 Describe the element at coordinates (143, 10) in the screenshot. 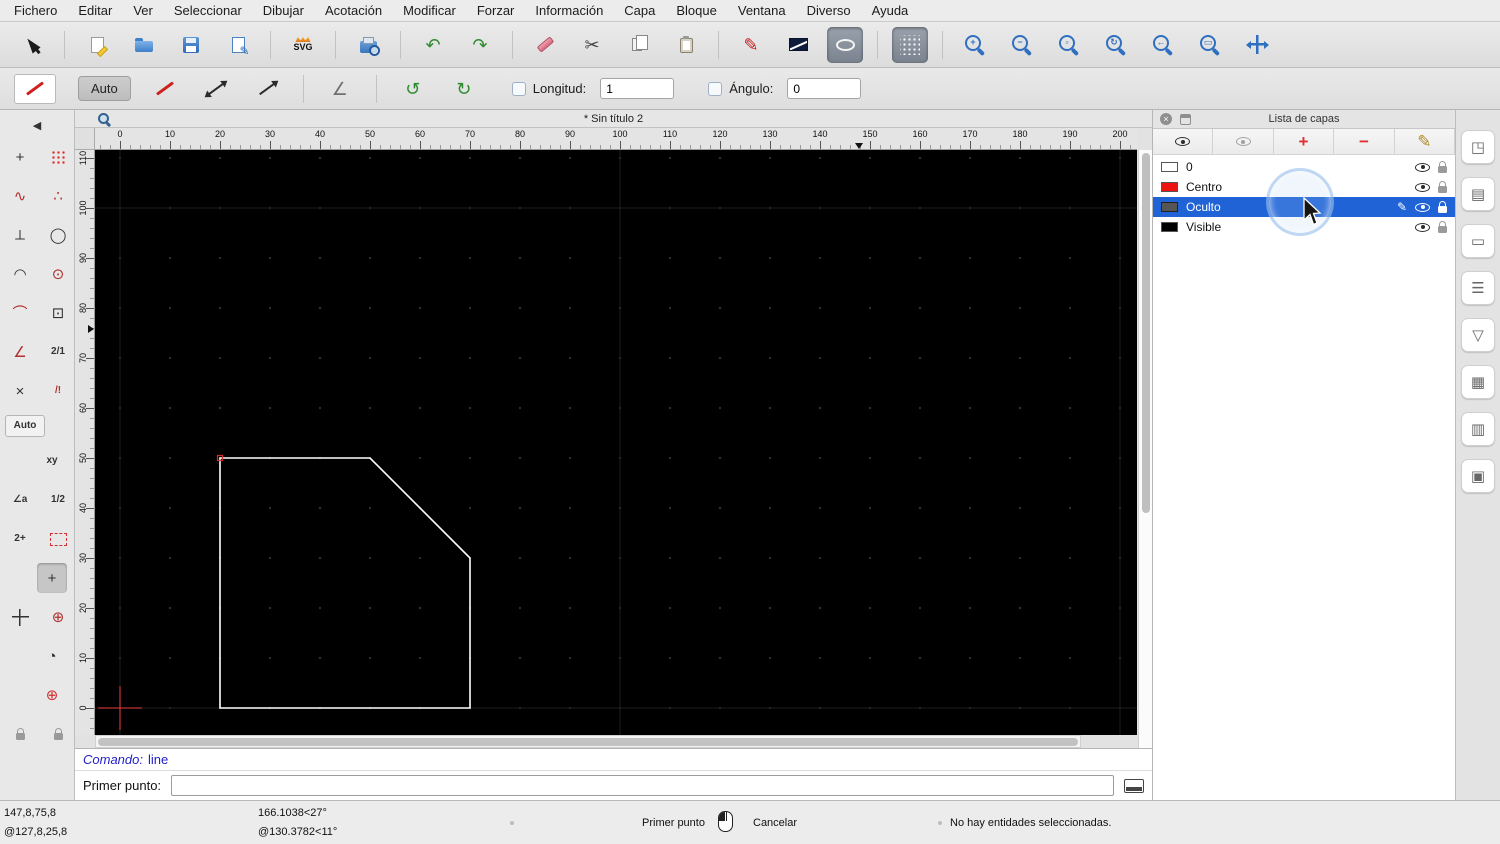

I see `menu-ver: Ver` at that location.